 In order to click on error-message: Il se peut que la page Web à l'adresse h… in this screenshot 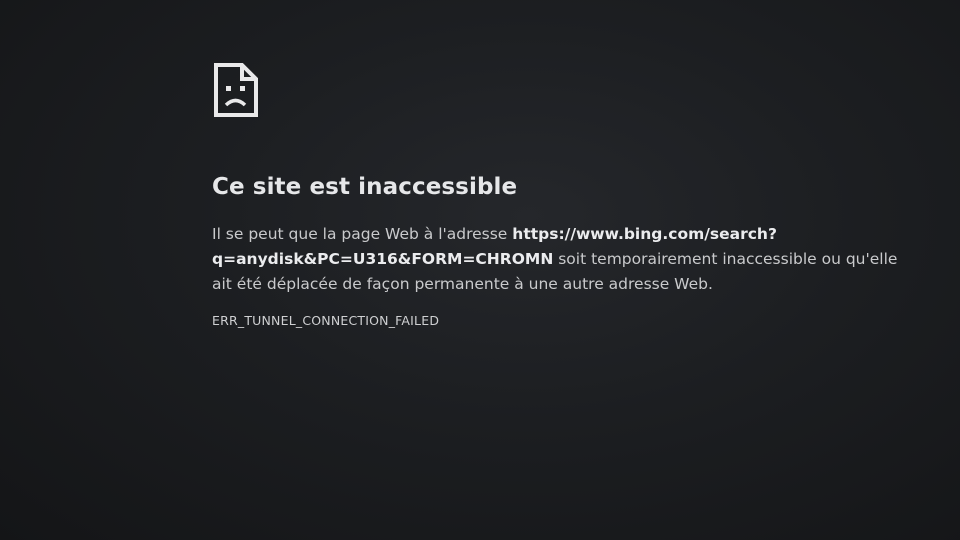, I will do `click(557, 259)`.